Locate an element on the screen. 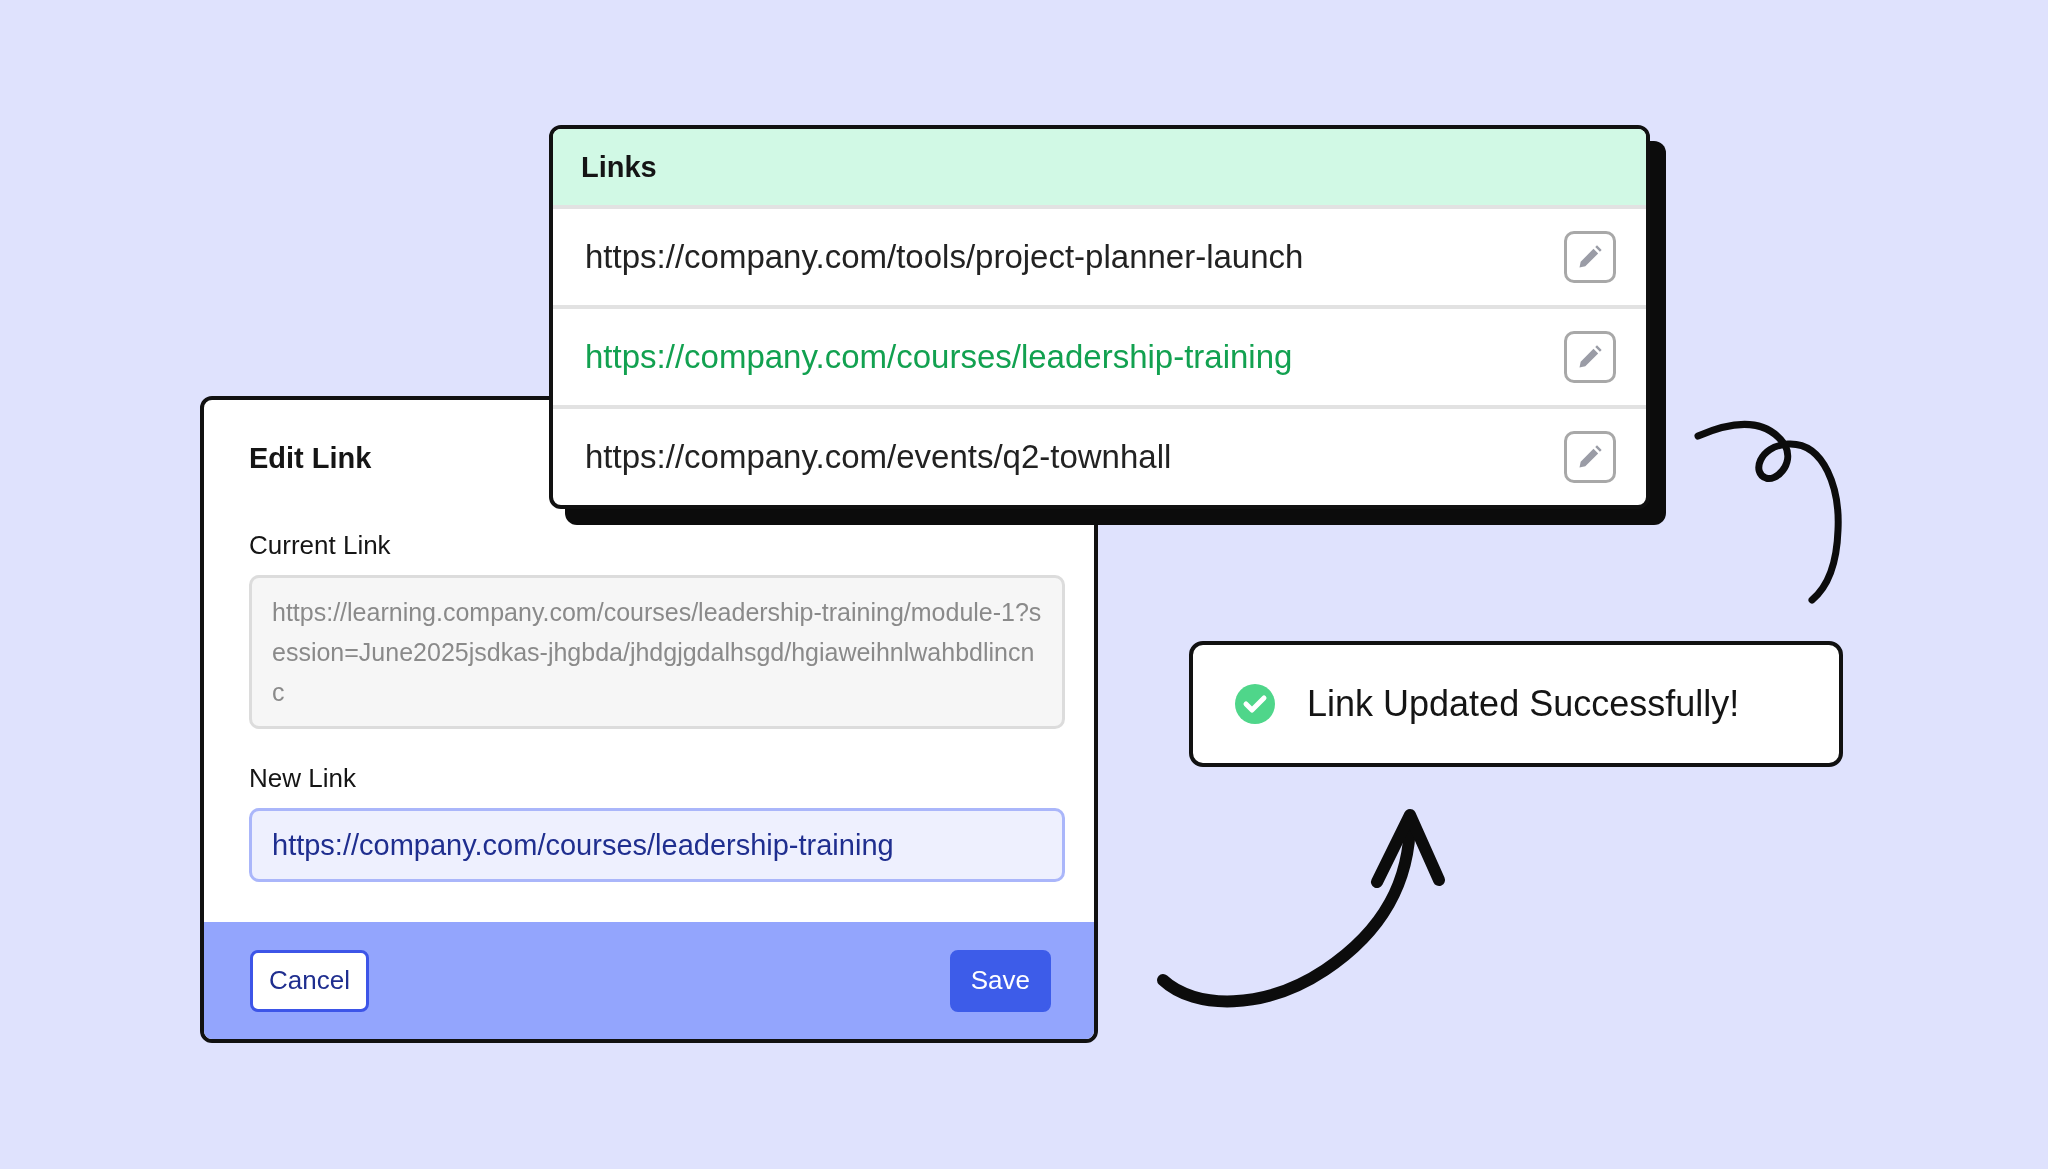 Image resolution: width=2048 pixels, height=1169 pixels. panel-title: Links is located at coordinates (619, 167).